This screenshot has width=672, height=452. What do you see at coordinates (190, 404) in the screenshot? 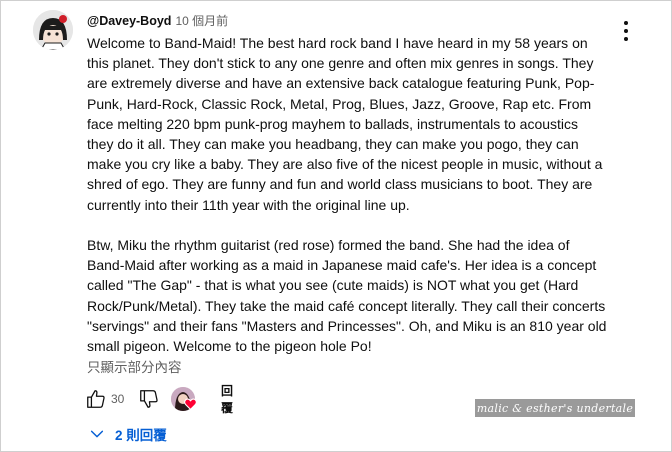
I see `creator-heart-icon` at bounding box center [190, 404].